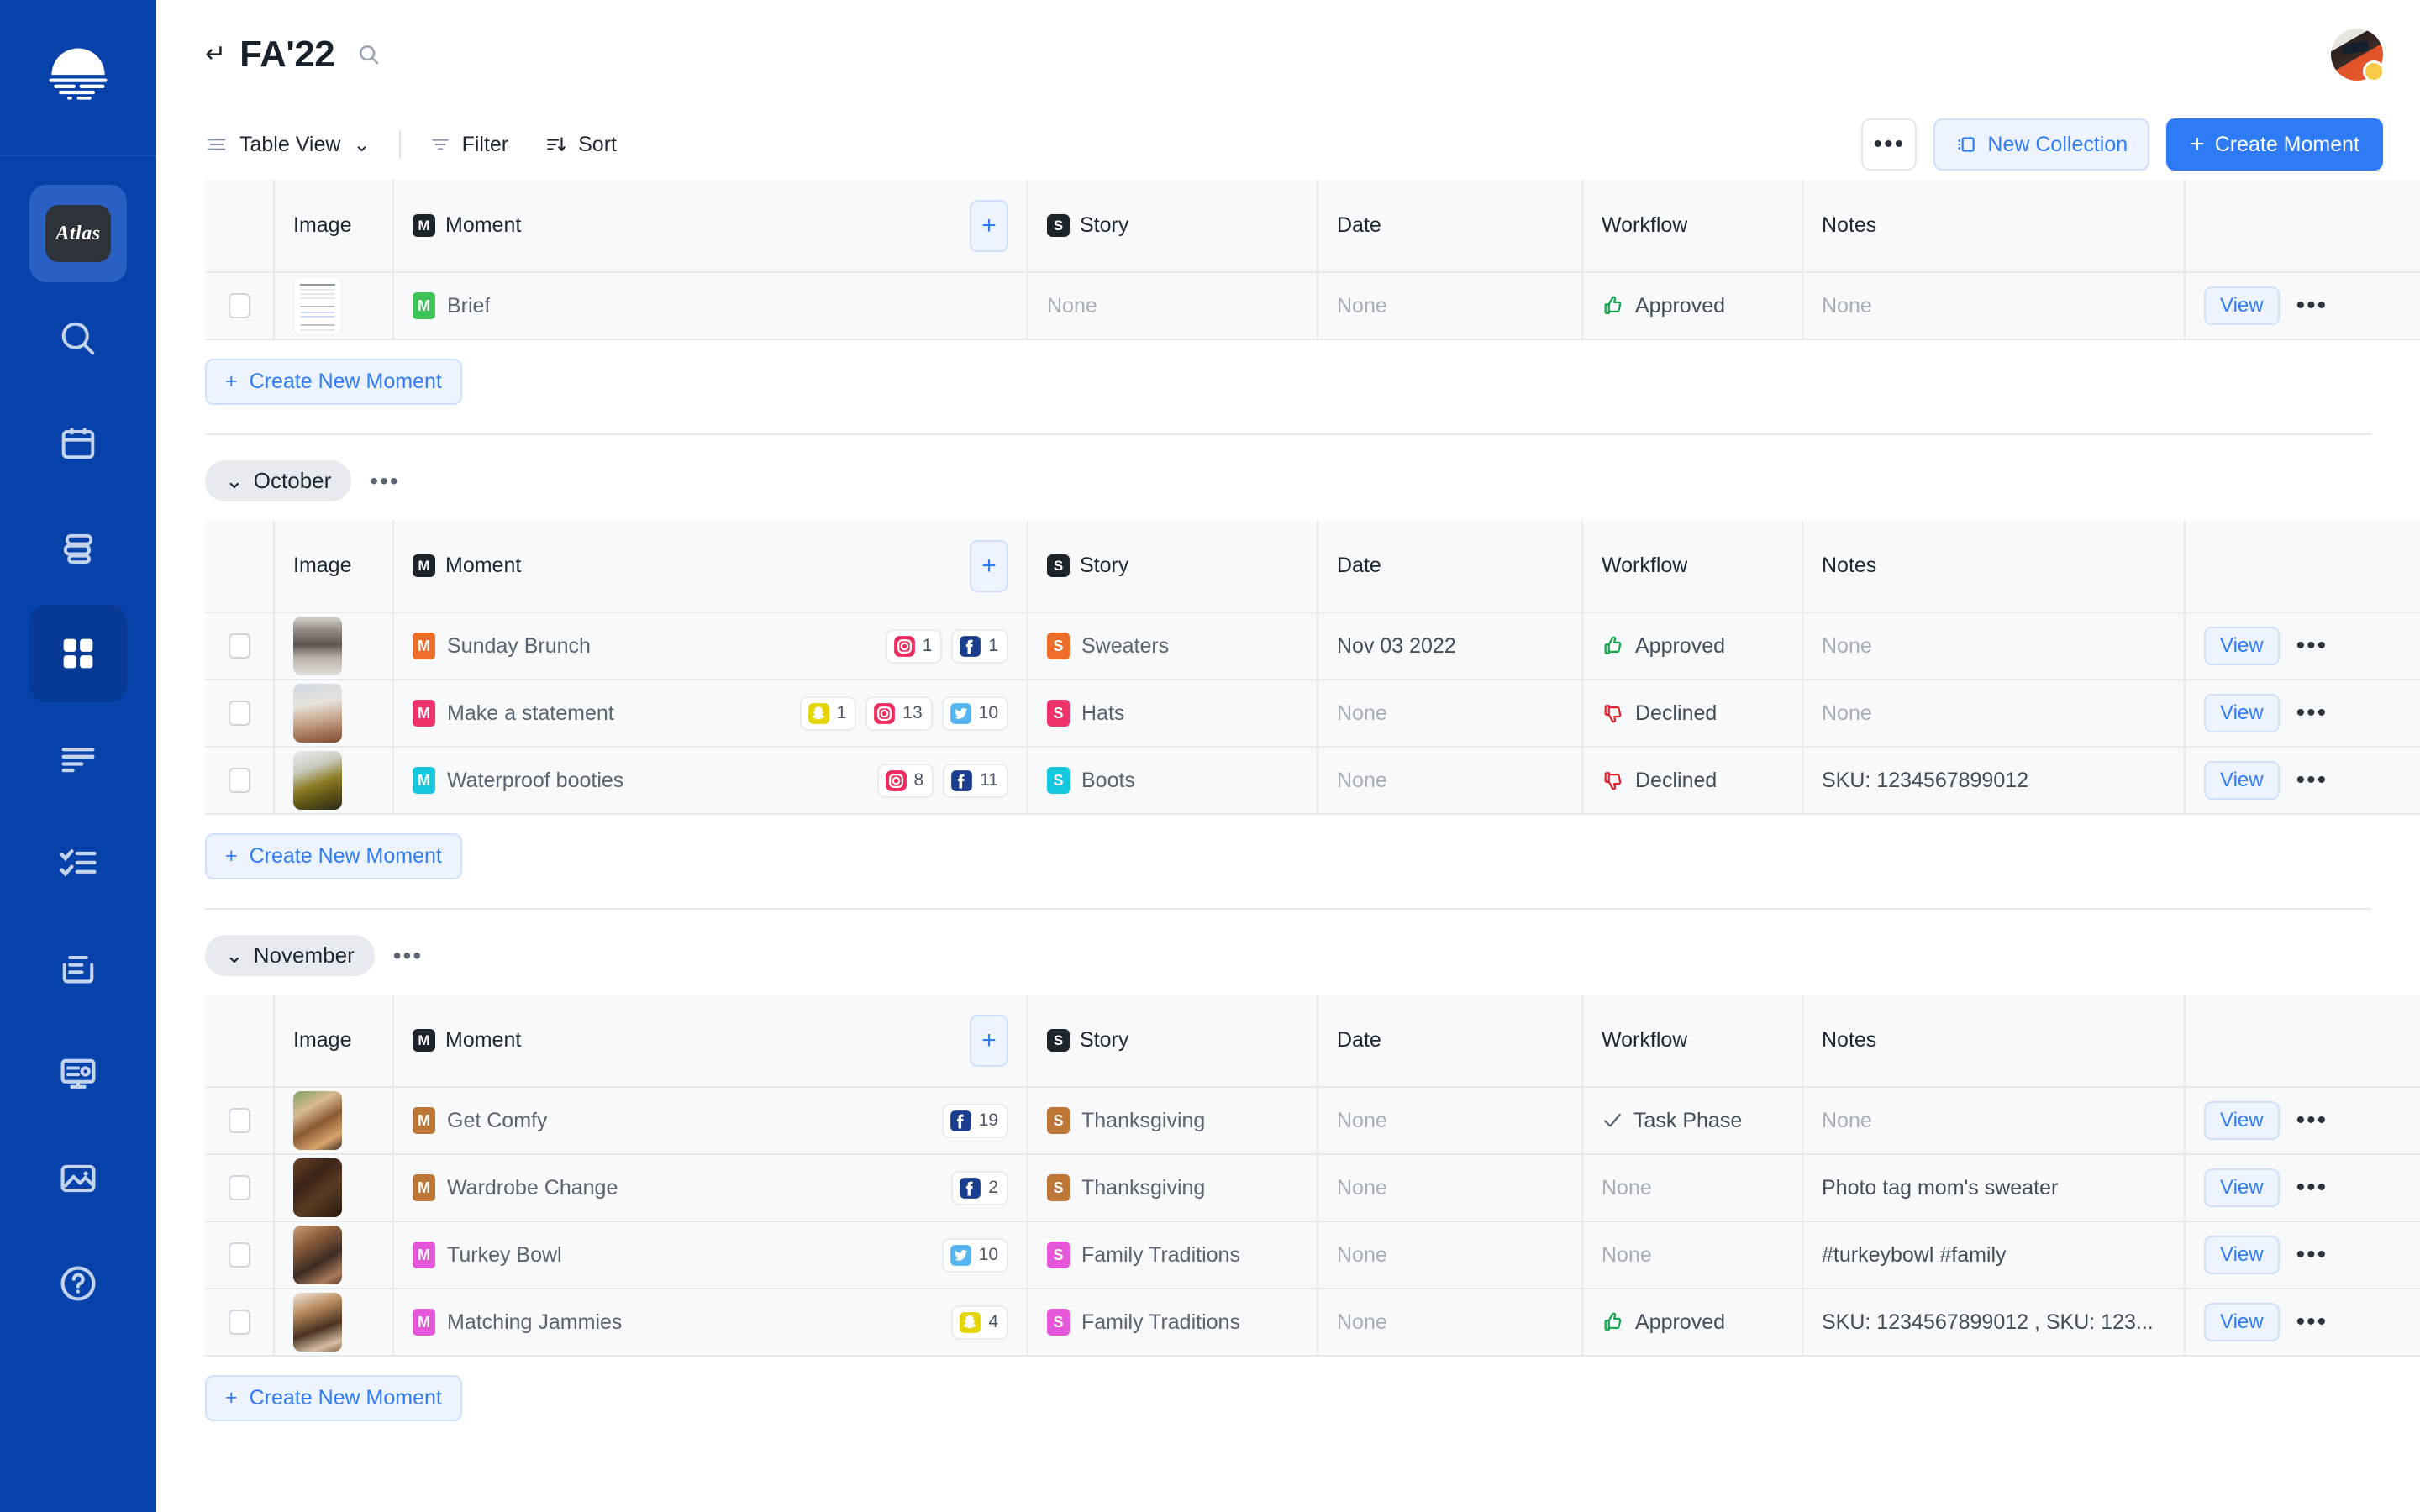  I want to click on table-view-selector: Table View ⌄, so click(288, 145).